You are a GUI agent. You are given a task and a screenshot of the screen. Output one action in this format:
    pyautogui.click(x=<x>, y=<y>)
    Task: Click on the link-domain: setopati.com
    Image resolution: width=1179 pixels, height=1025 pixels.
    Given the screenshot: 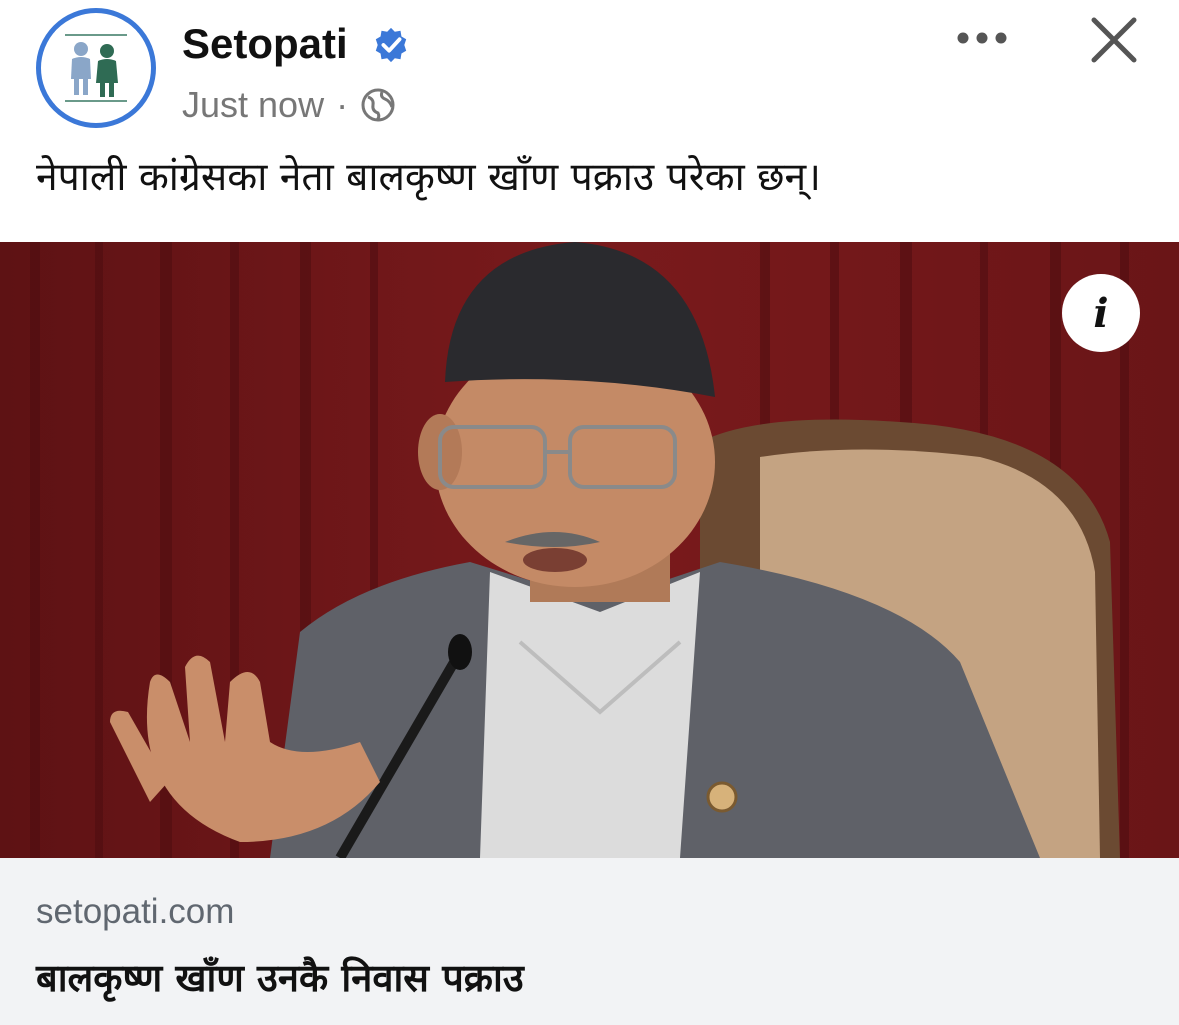 What is the action you would take?
    pyautogui.click(x=135, y=911)
    